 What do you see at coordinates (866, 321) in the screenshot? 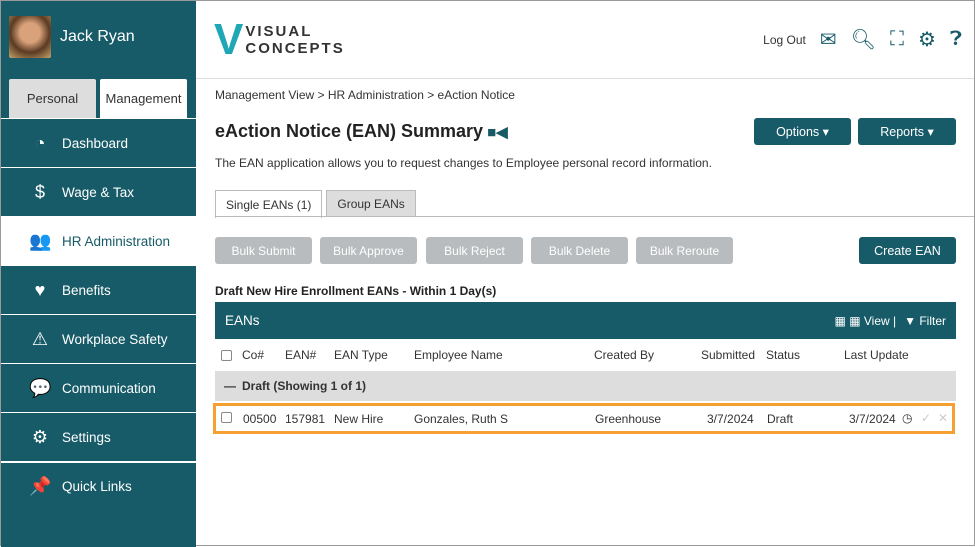
I see `view-button: ▦ ▦ View |` at bounding box center [866, 321].